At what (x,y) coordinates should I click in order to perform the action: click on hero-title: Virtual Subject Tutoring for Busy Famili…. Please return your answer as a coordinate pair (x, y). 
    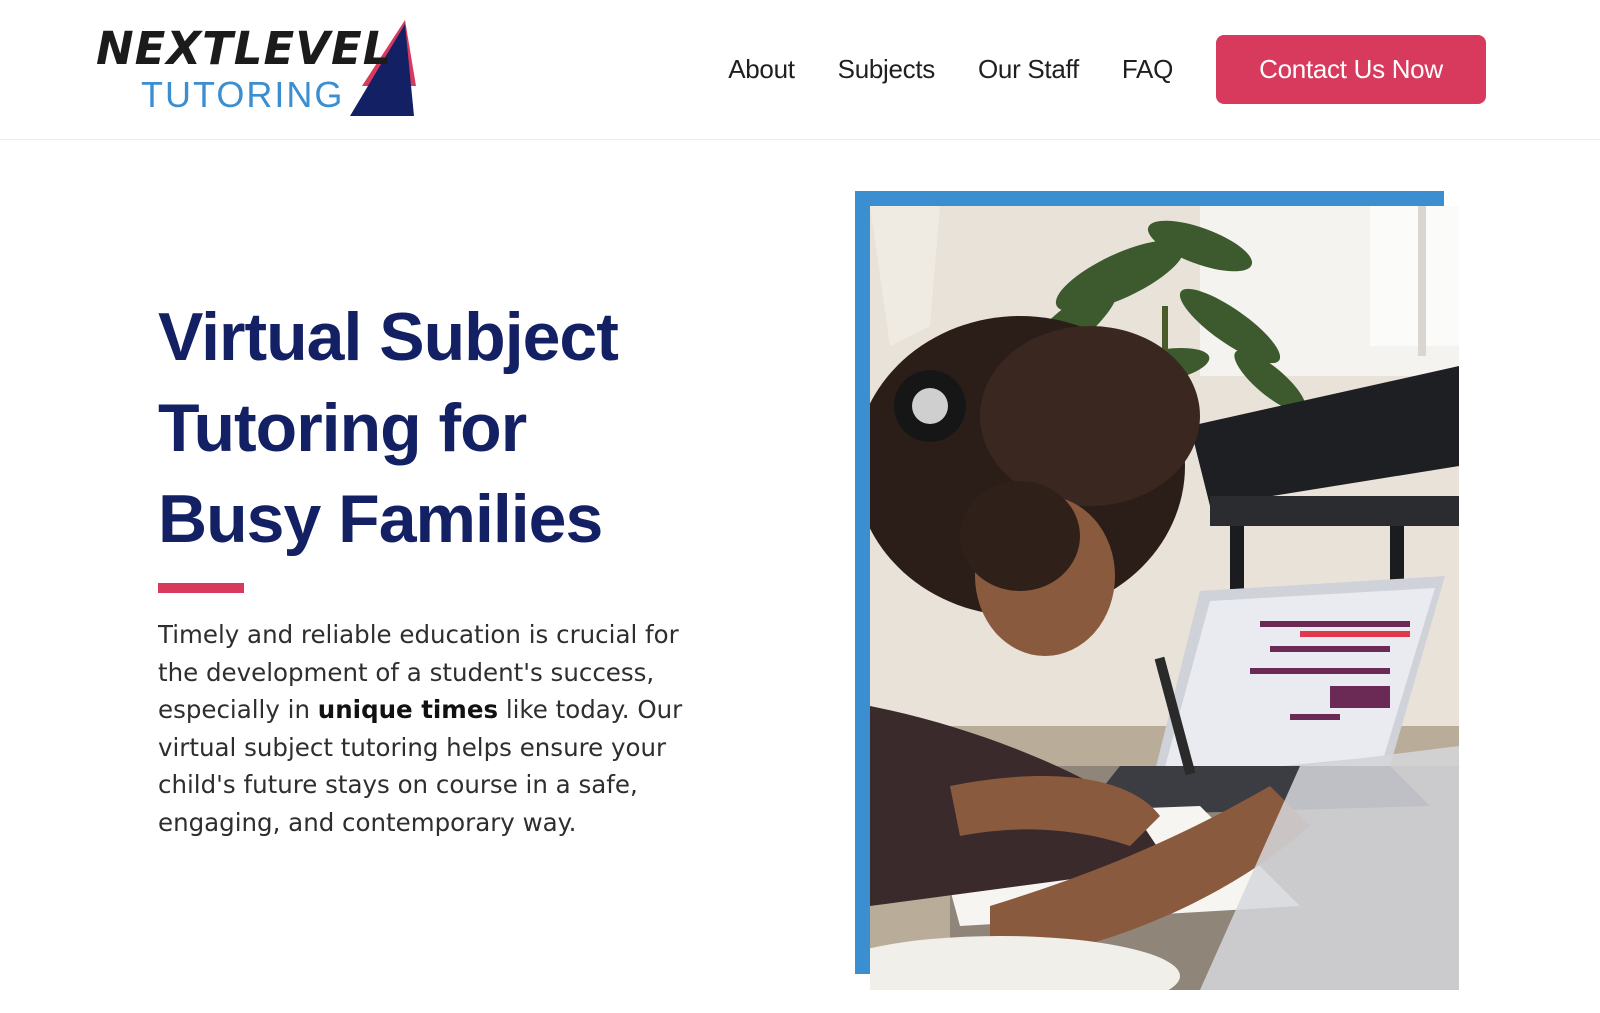
    Looking at the image, I should click on (438, 428).